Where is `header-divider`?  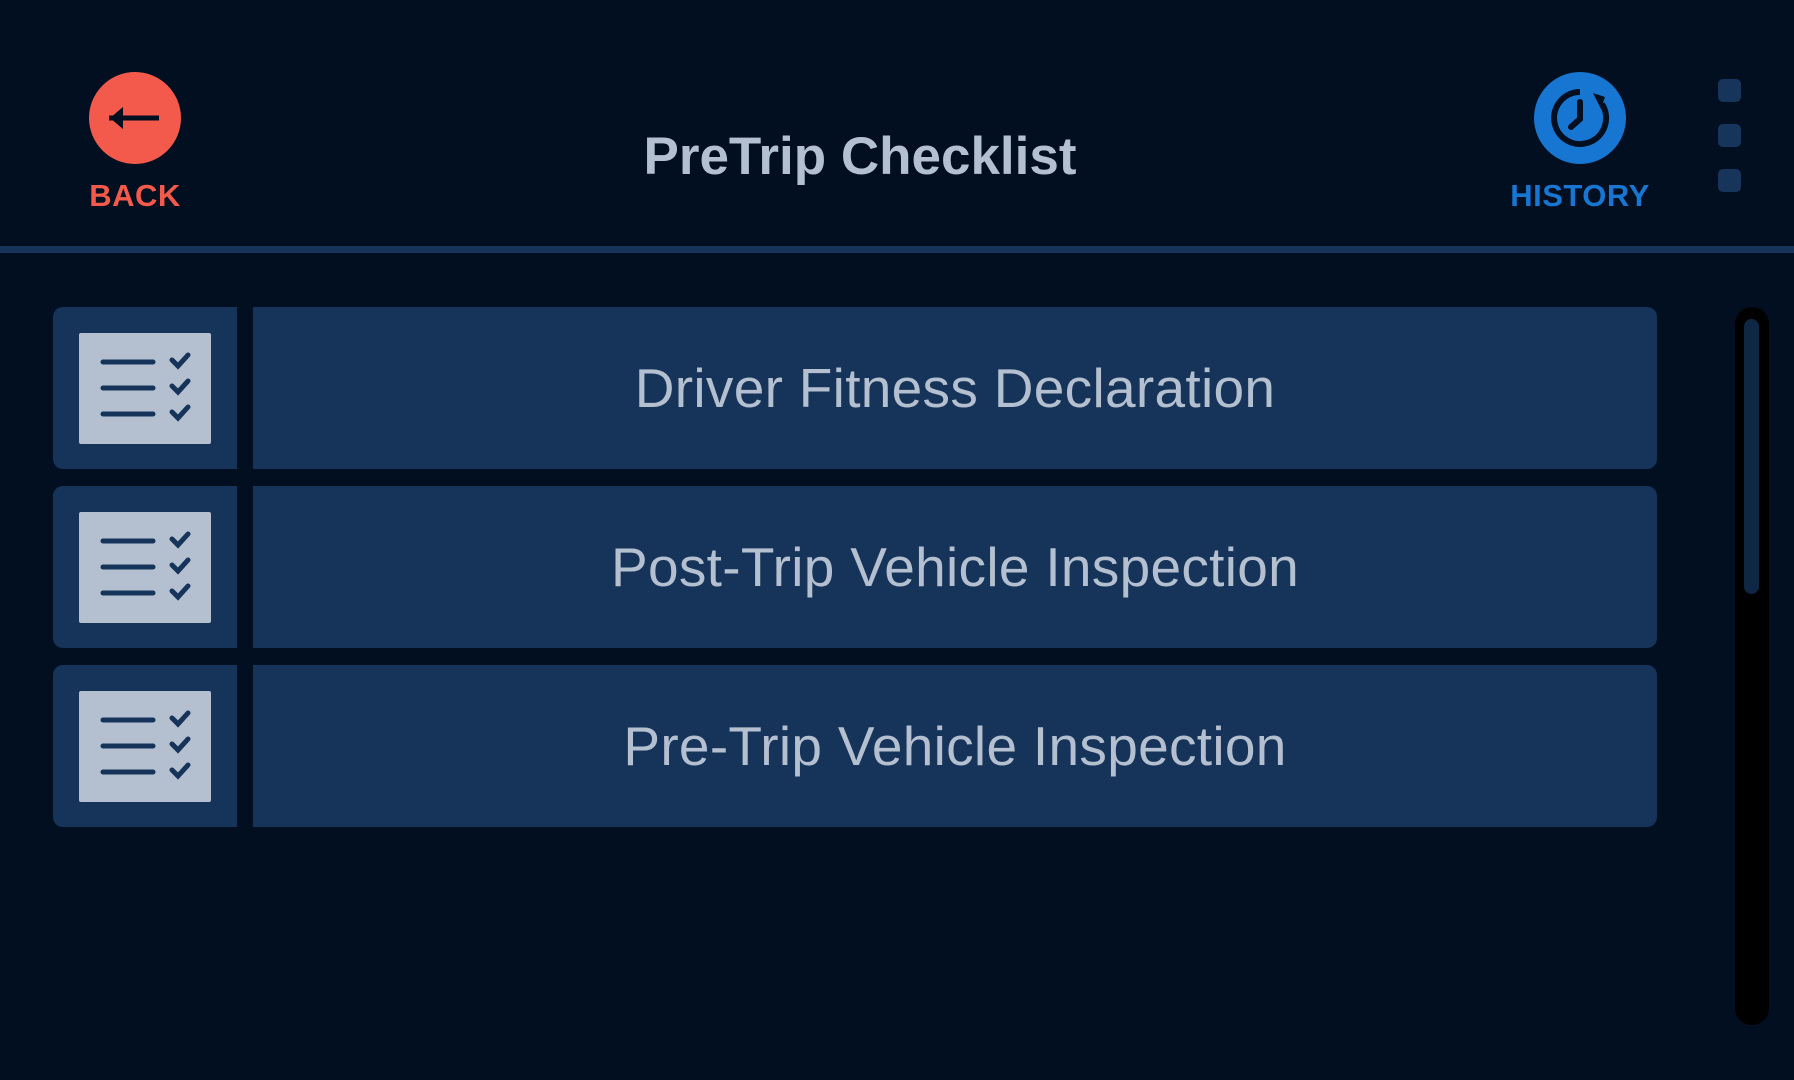 header-divider is located at coordinates (897, 249).